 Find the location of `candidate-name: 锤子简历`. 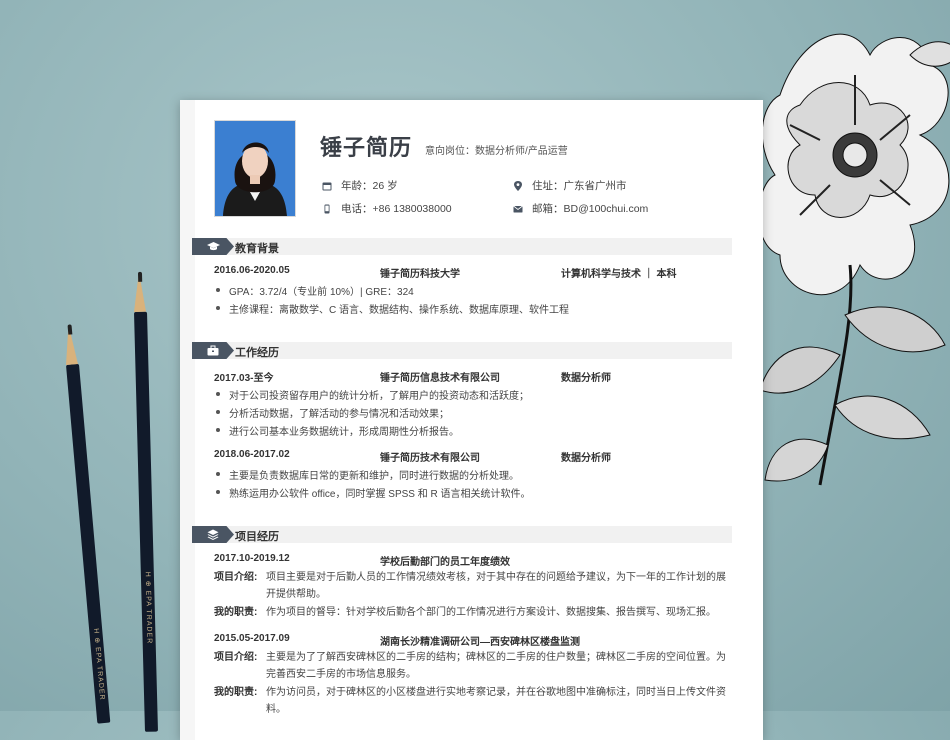

candidate-name: 锤子简历 is located at coordinates (366, 147).